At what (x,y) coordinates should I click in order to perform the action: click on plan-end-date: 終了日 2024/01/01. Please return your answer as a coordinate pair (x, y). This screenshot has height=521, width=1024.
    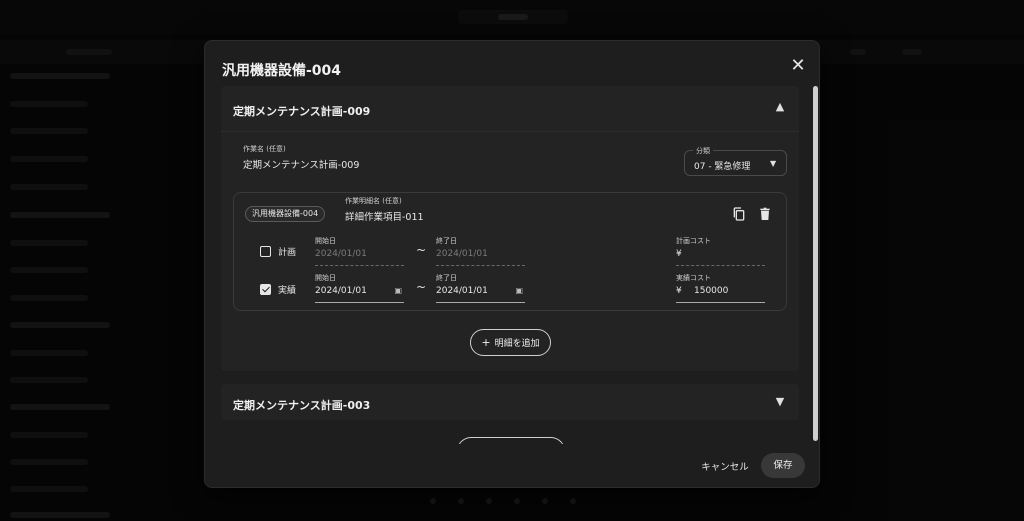
    Looking at the image, I should click on (480, 251).